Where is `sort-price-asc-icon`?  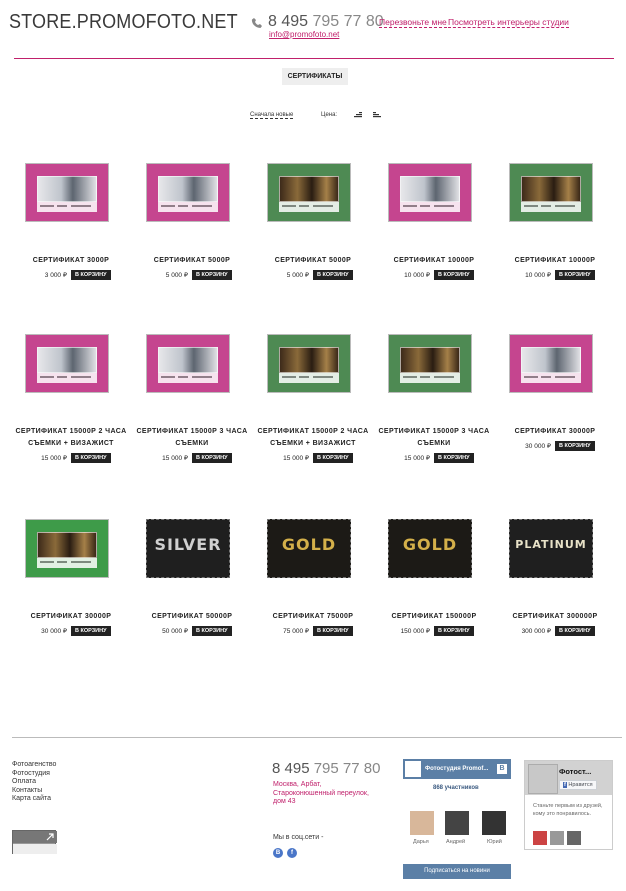
sort-price-asc-icon is located at coordinates (358, 114).